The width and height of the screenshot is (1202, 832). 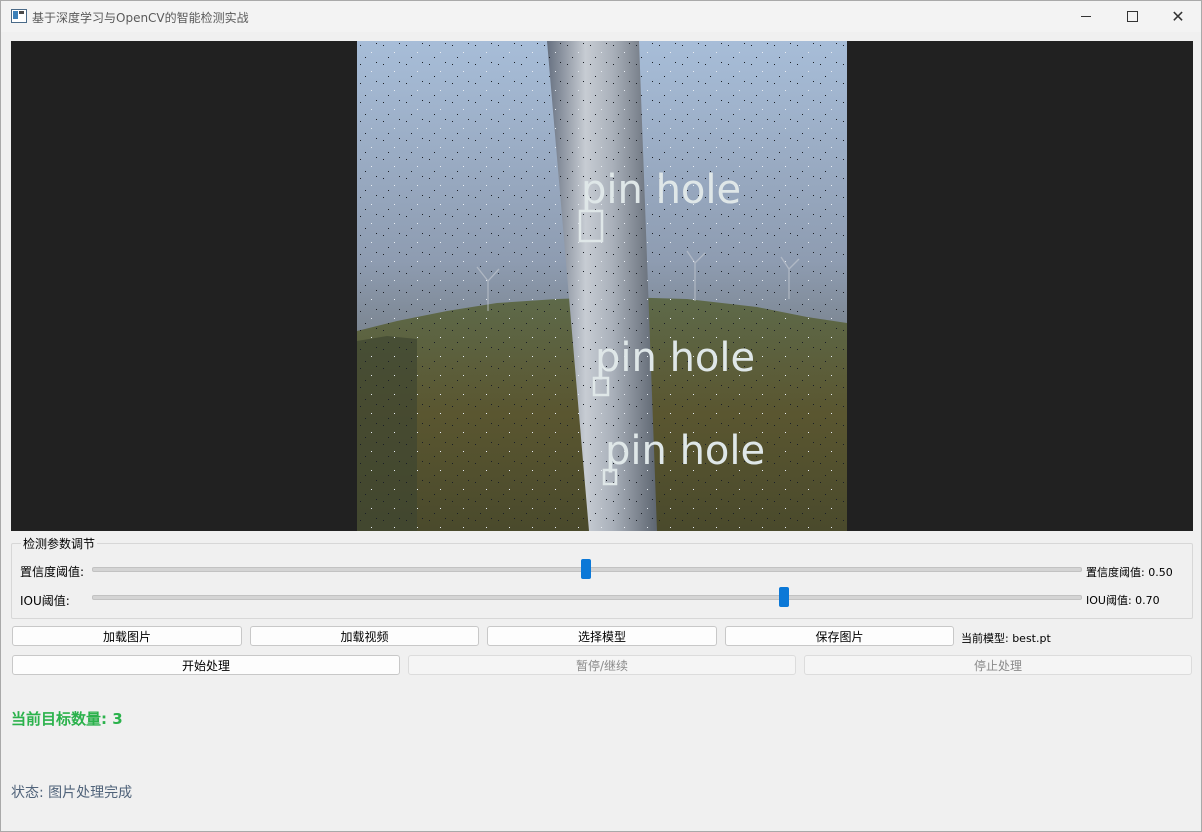 I want to click on minimize-icon, so click(x=1086, y=16).